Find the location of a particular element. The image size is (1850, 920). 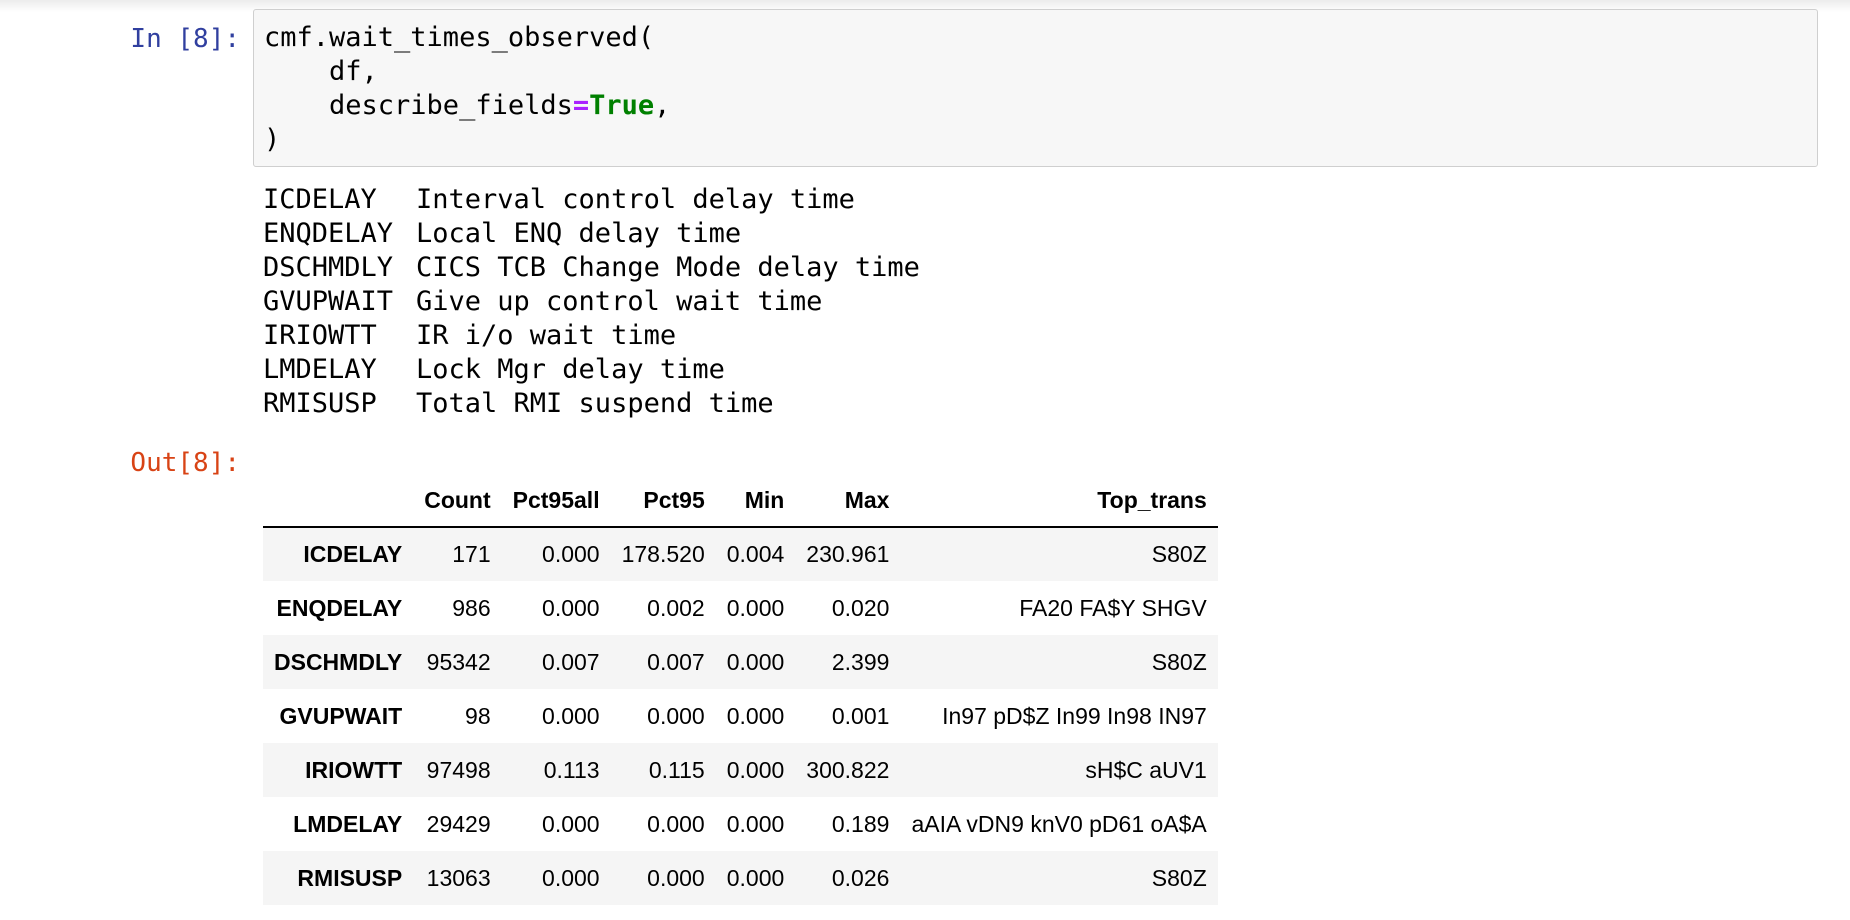

stdout-line: RMISUSP Total RMI suspend time is located at coordinates (591, 404).